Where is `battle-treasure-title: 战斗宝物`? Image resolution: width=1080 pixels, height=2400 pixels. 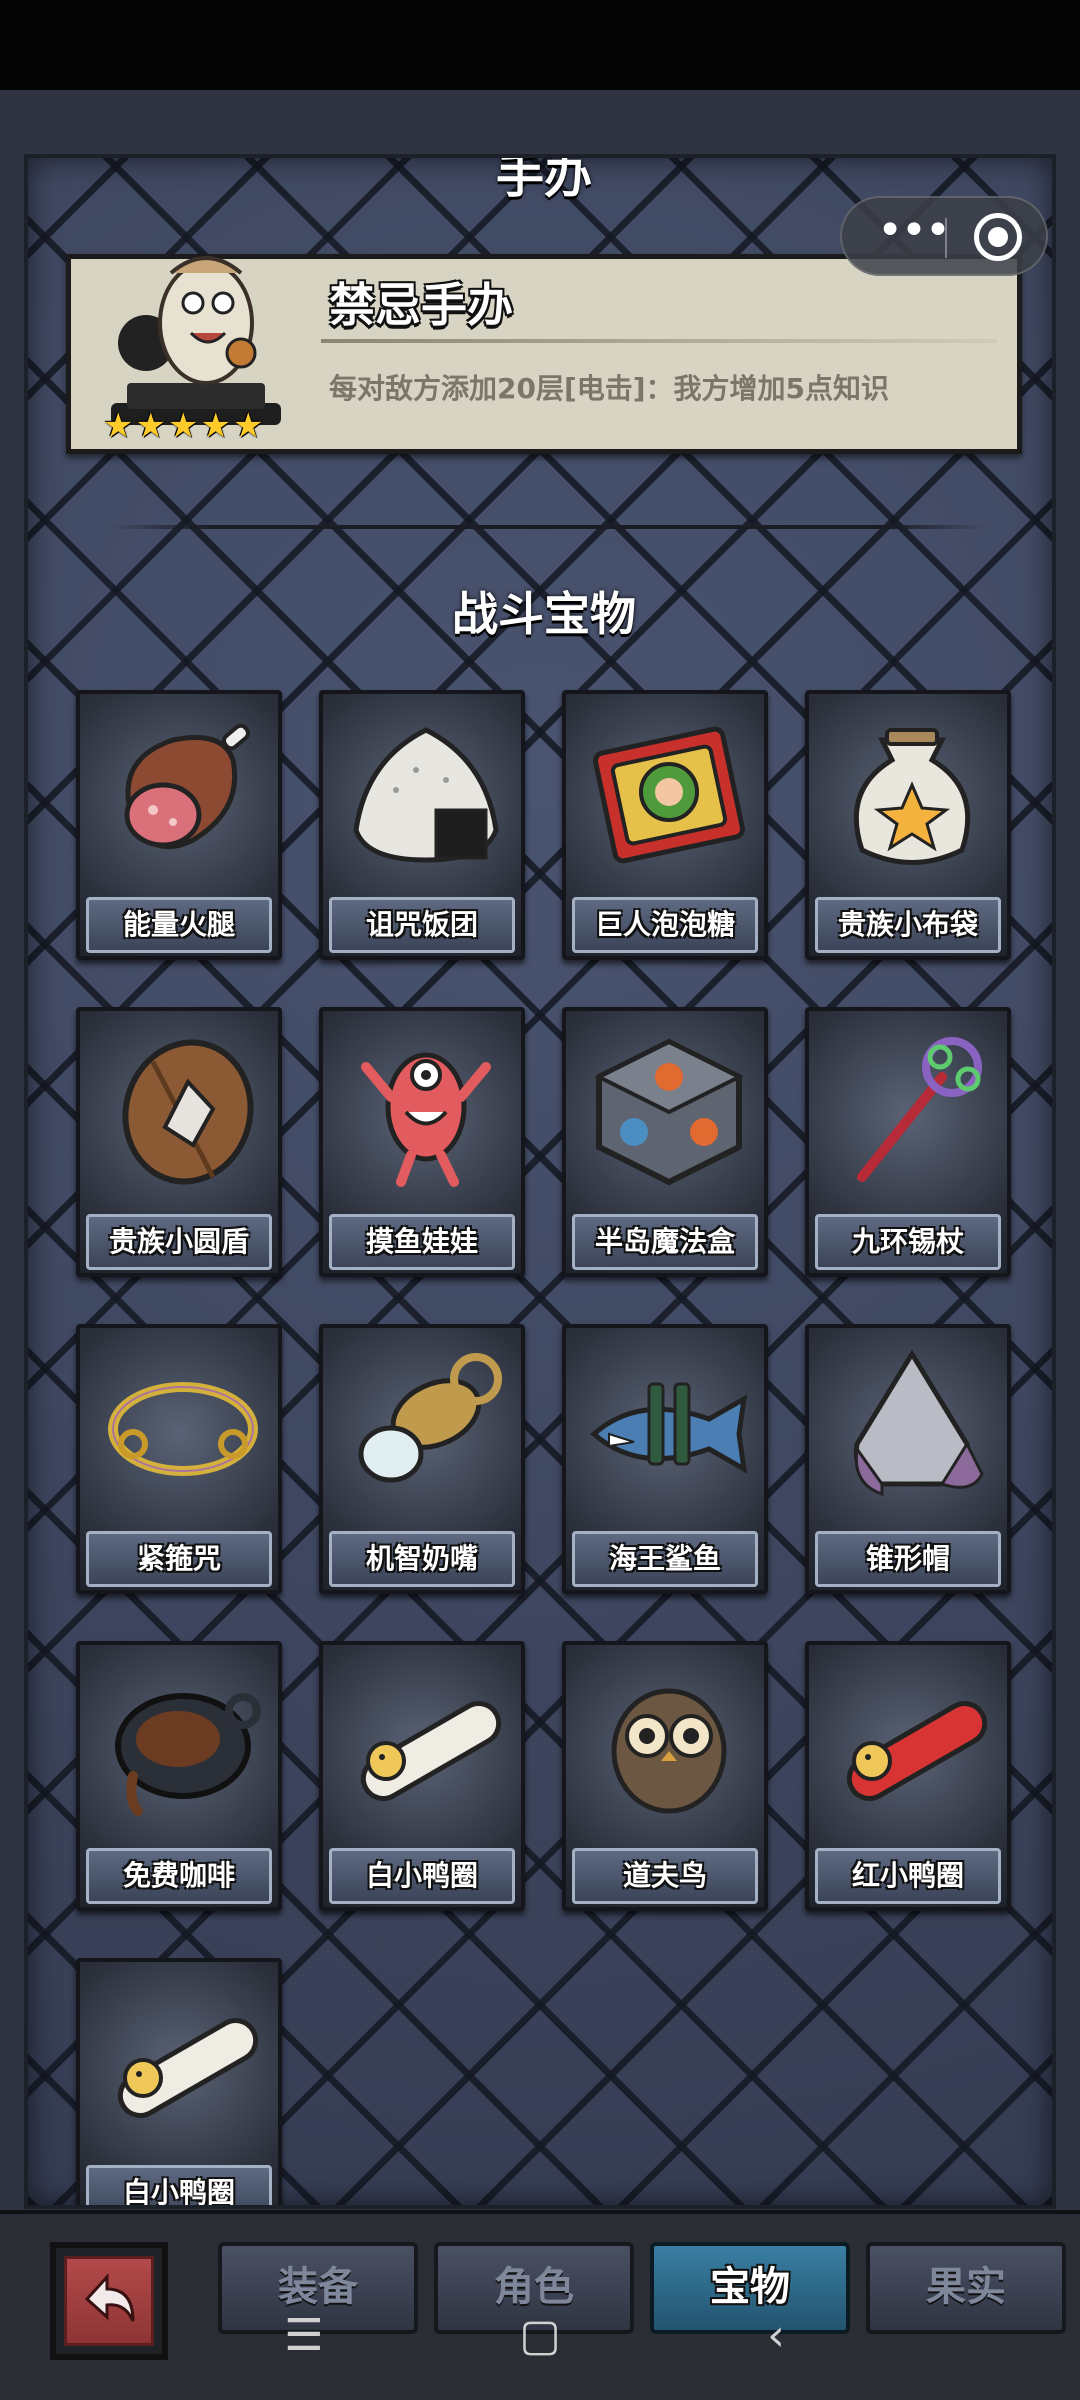
battle-treasure-title: 战斗宝物 is located at coordinates (544, 614).